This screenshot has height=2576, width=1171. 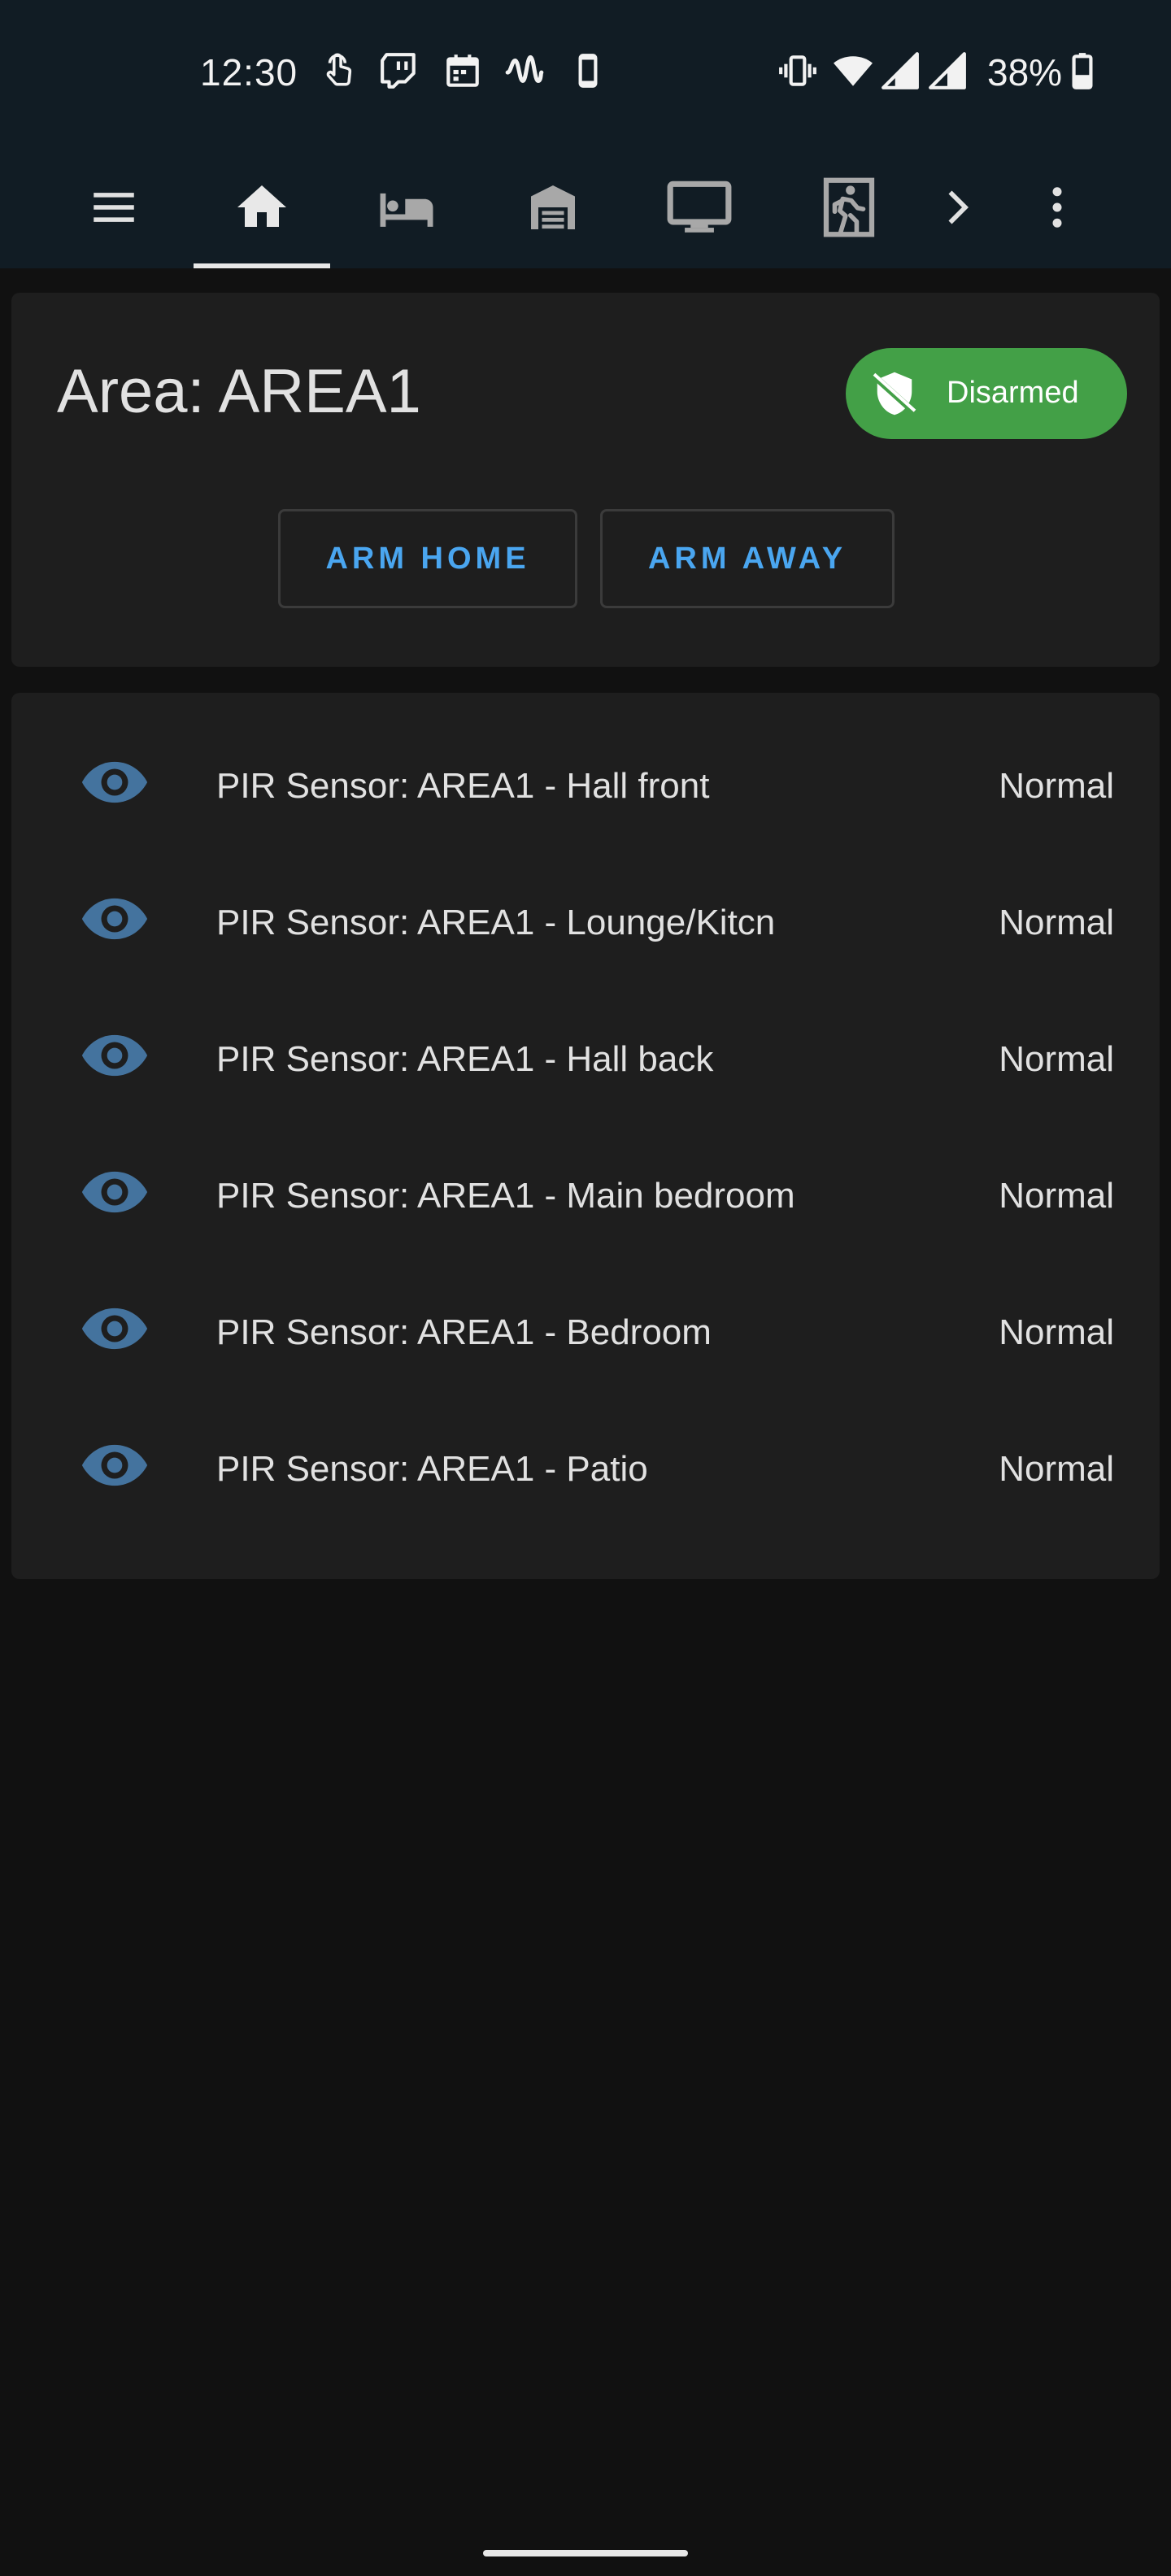 I want to click on app-header: 12:30 38%, so click(x=585, y=134).